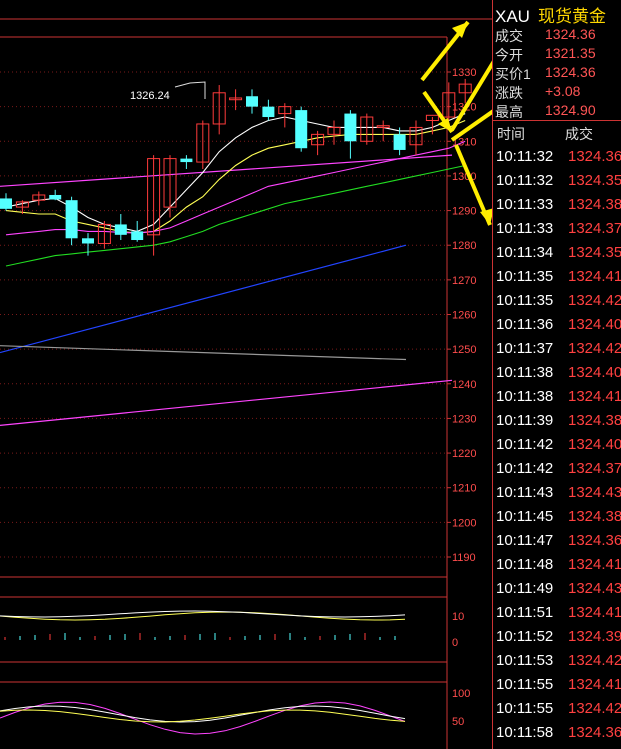 Image resolution: width=621 pixels, height=749 pixels. What do you see at coordinates (464, 73) in the screenshot?
I see `y-tick-label: 1330` at bounding box center [464, 73].